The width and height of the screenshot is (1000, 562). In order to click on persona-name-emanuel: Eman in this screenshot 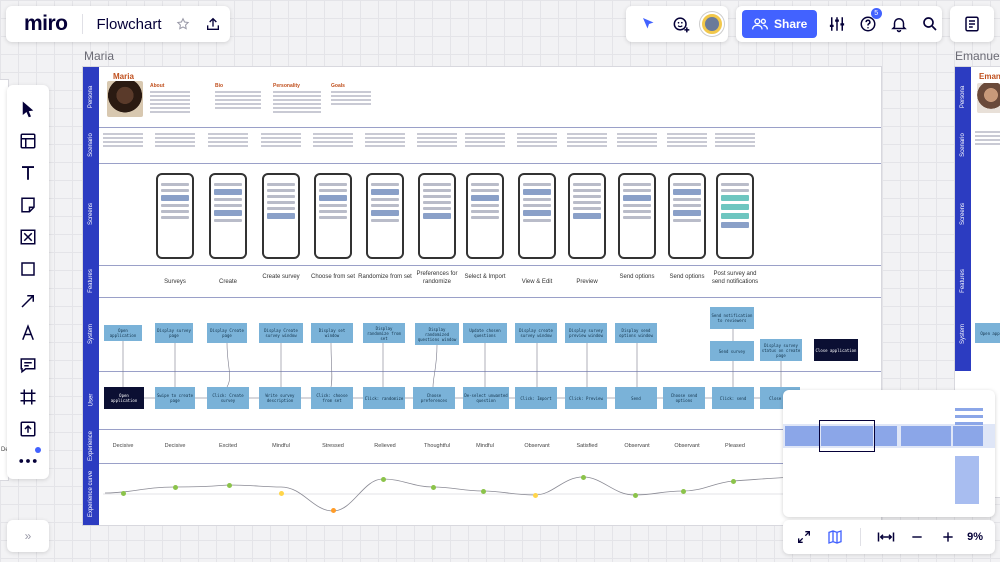, I will do `click(989, 76)`.